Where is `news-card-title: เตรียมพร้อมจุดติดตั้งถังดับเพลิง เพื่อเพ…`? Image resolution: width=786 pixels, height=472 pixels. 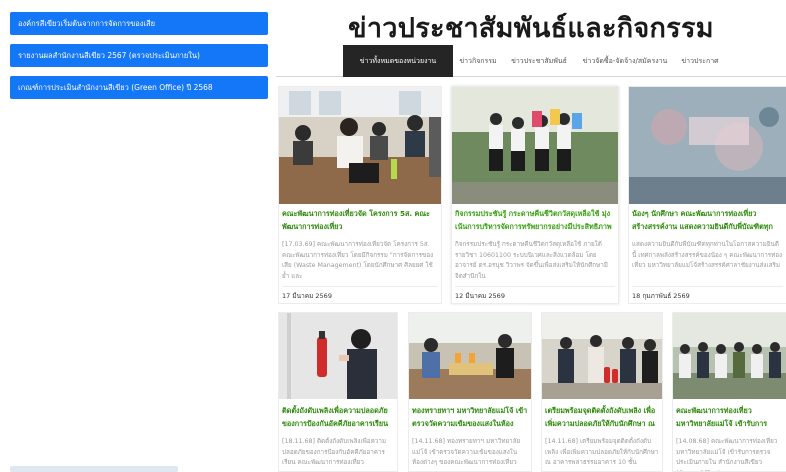 news-card-title: เตรียมพร้อมจุดติดตั้งถังดับเพลิง เพื่อเพ… is located at coordinates (602, 418).